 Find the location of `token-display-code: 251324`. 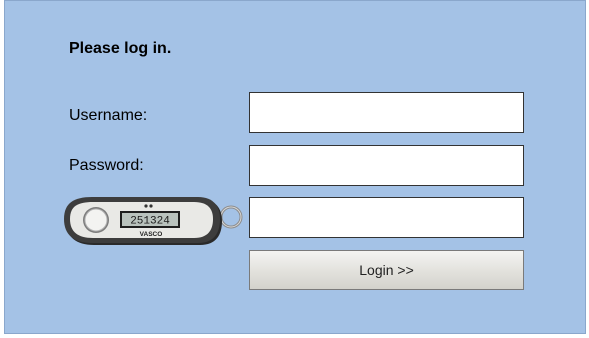

token-display-code: 251324 is located at coordinates (150, 222).